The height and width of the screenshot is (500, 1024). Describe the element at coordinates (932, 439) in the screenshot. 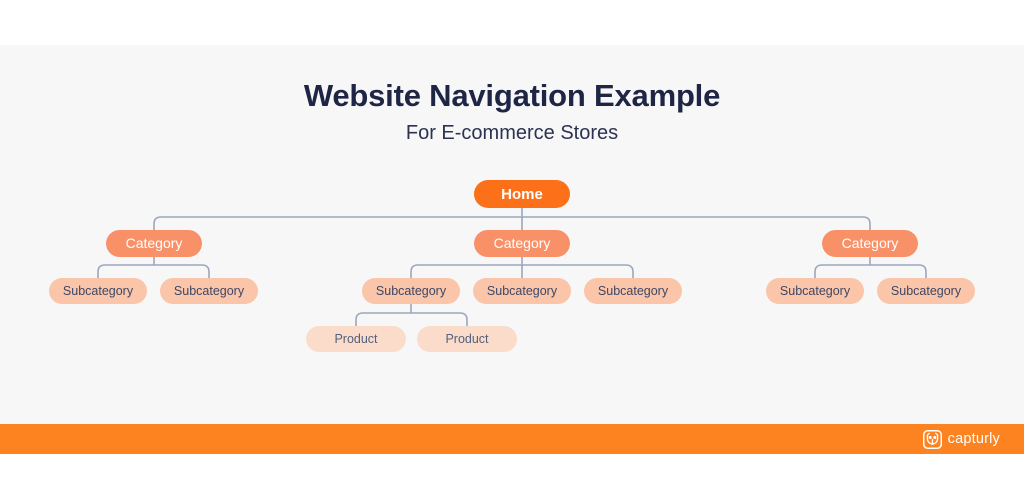

I see `owl-icon` at that location.